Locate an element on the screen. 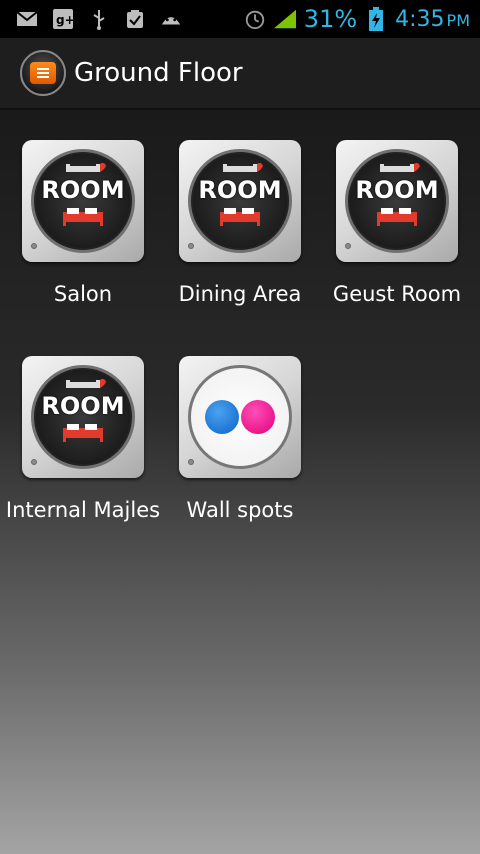 The width and height of the screenshot is (480, 854). svg-text: g+ is located at coordinates (64, 20).